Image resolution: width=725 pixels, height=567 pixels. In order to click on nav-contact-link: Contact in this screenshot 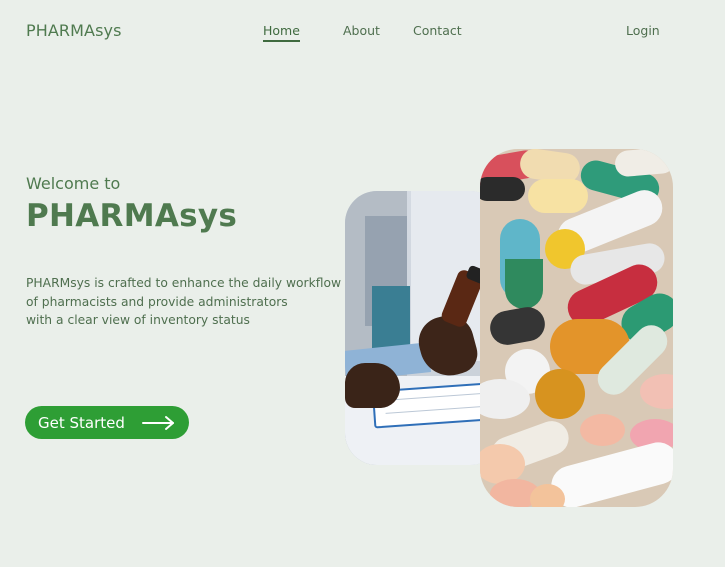, I will do `click(437, 30)`.